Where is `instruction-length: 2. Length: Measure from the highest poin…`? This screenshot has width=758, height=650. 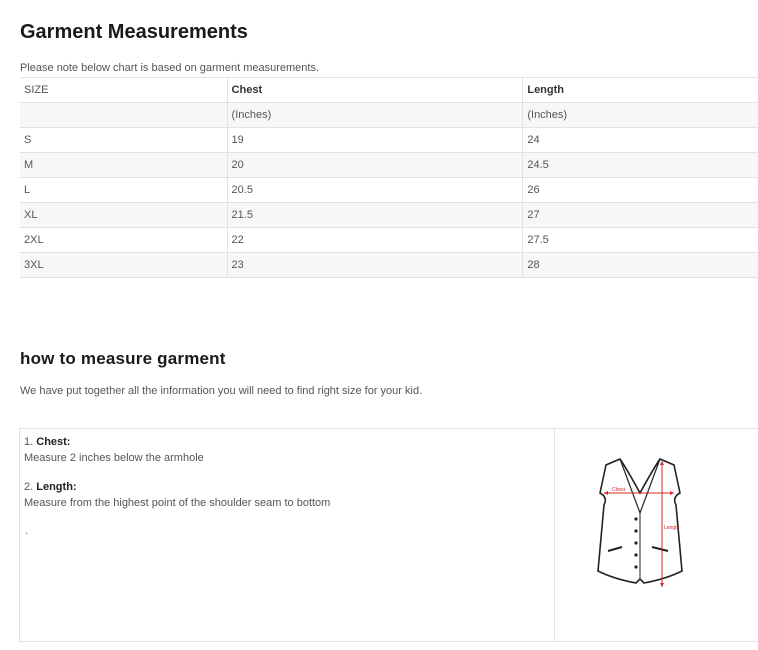 instruction-length: 2. Length: Measure from the highest poin… is located at coordinates (177, 495).